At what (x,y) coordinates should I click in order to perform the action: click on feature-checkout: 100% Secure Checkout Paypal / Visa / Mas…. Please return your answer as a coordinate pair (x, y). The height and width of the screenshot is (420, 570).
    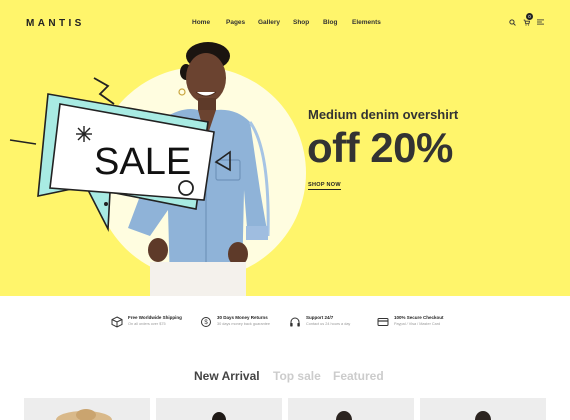
    Looking at the image, I should click on (410, 321).